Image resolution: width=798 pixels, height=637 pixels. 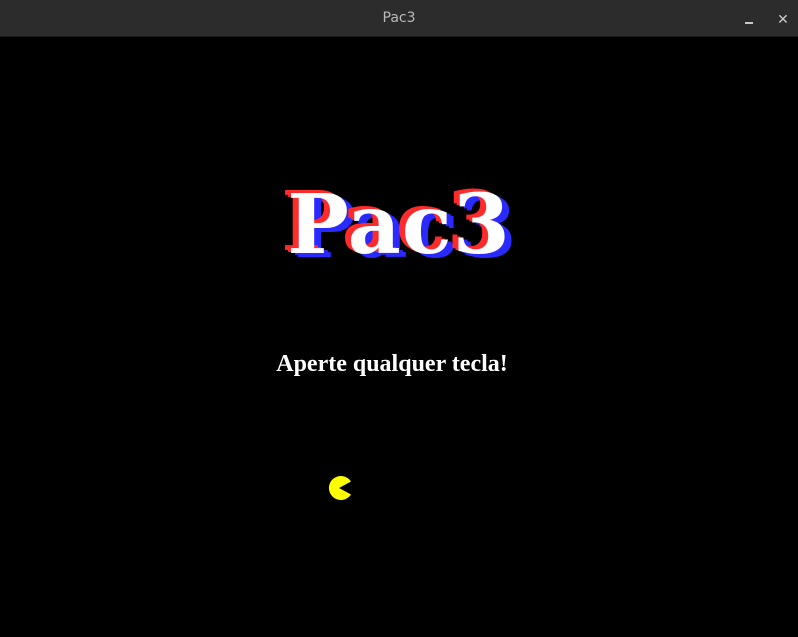 I want to click on title-bar: Pac3 ✕, so click(x=399, y=18).